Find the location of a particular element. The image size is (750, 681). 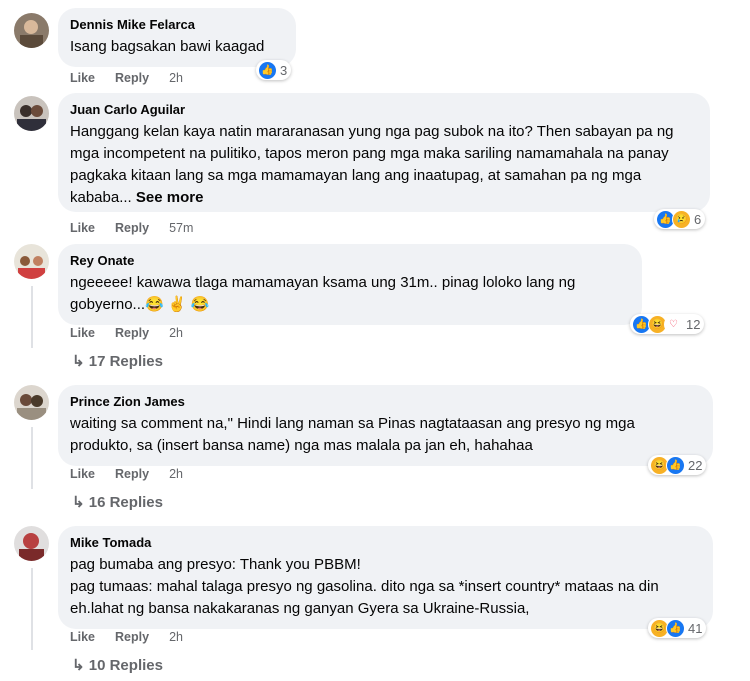

commenter-name: Juan Carlo Aguilar is located at coordinates (384, 110).